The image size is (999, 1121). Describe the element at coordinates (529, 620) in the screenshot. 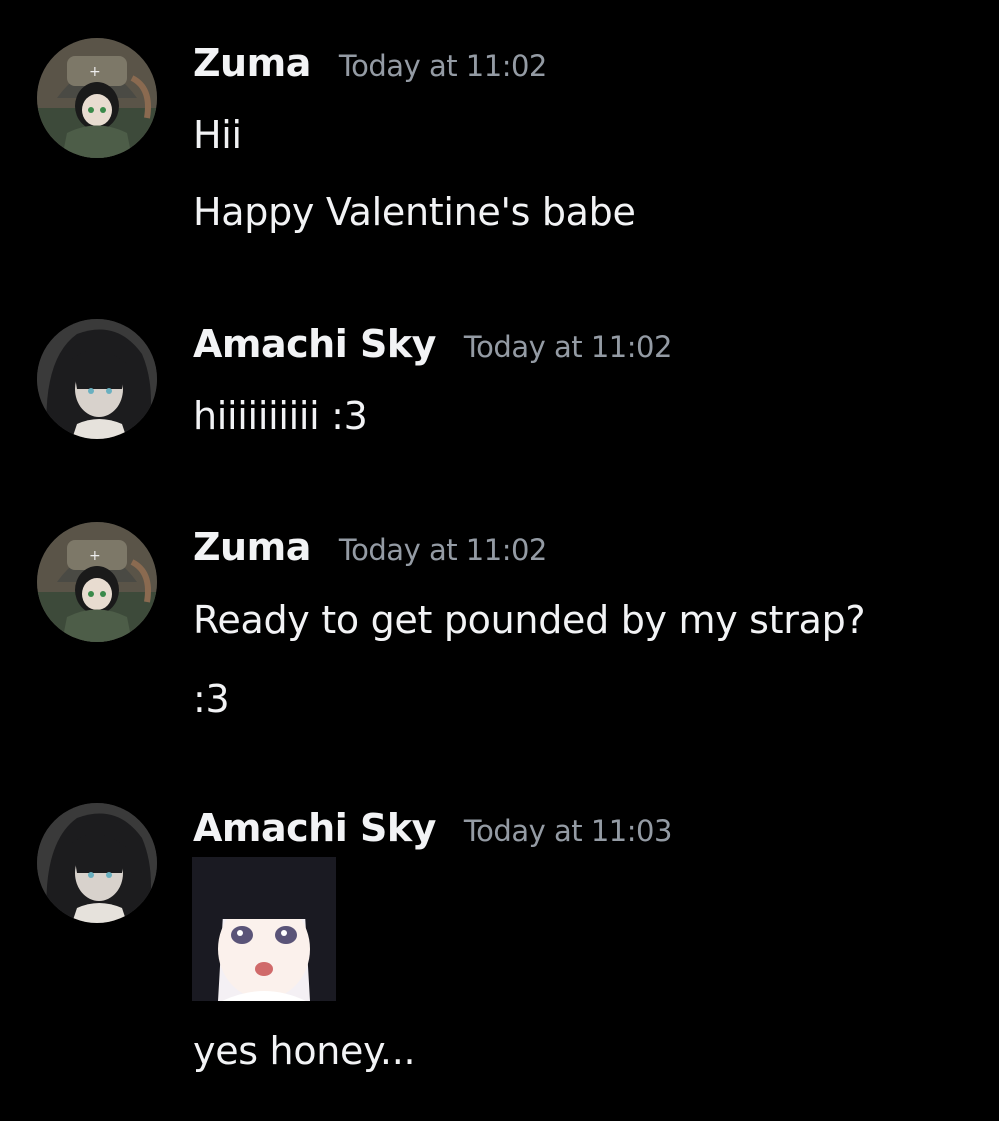

I see `message-text: Ready to get pounded by my strap?` at that location.